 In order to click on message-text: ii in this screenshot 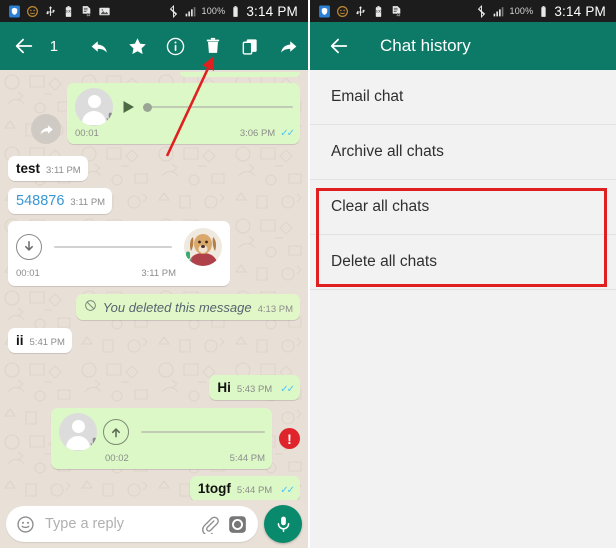, I will do `click(20, 340)`.